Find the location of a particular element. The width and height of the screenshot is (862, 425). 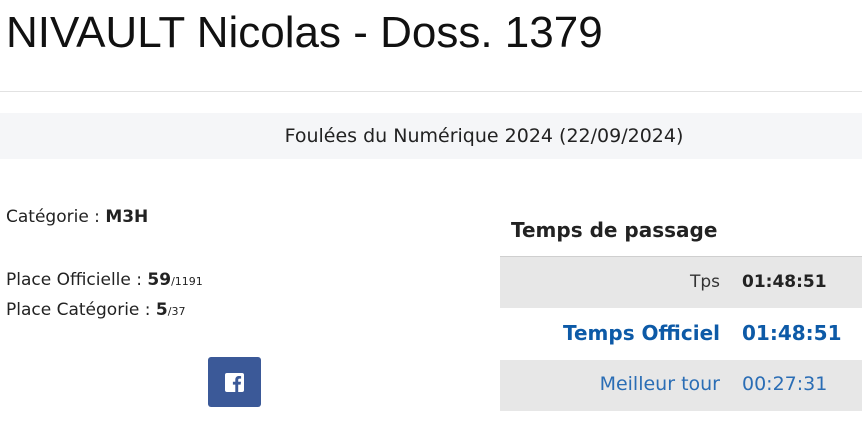

split-times-header: Temps de passage is located at coordinates (681, 230).